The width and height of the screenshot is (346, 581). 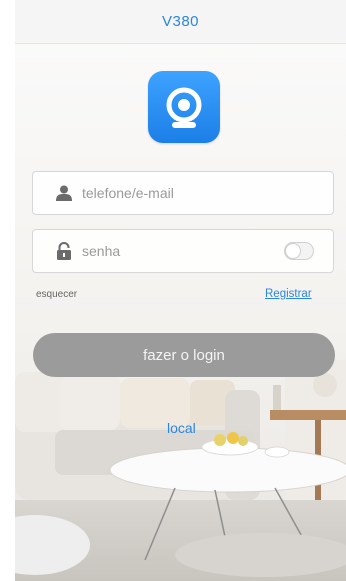 I want to click on lock-icon, so click(x=64, y=251).